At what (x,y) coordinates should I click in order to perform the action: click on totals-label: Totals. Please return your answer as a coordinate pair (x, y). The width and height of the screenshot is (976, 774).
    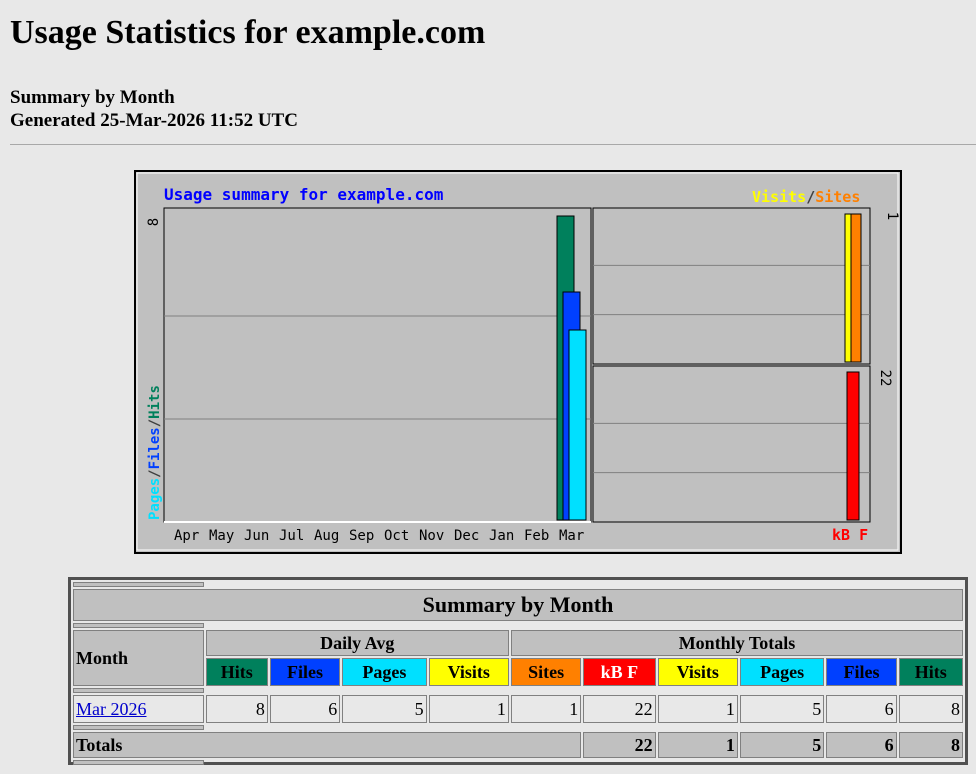
    Looking at the image, I should click on (327, 745).